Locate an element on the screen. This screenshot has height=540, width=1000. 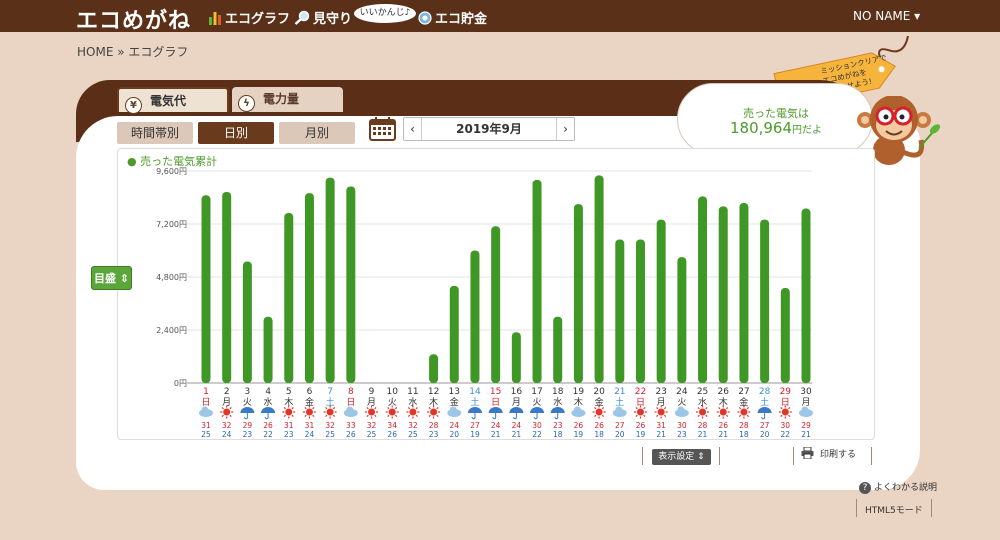
sold-electricity-bubble: 売った電気は 180,964円だよ is located at coordinates (775, 119).